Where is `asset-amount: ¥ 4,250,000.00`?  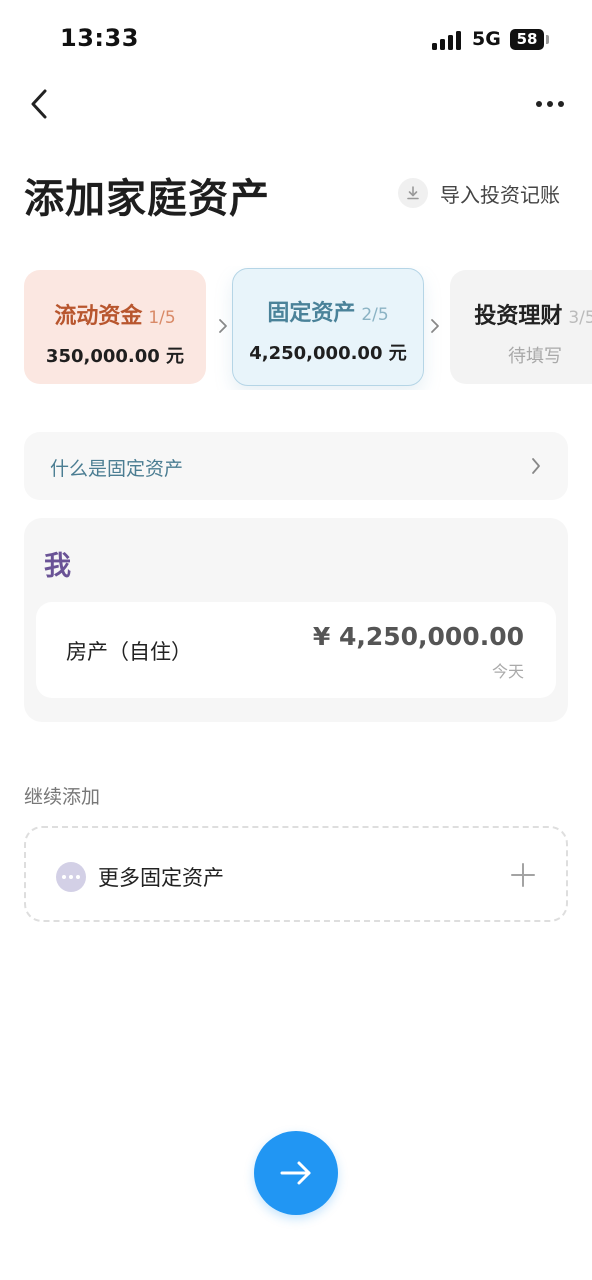
asset-amount: ¥ 4,250,000.00 is located at coordinates (418, 636).